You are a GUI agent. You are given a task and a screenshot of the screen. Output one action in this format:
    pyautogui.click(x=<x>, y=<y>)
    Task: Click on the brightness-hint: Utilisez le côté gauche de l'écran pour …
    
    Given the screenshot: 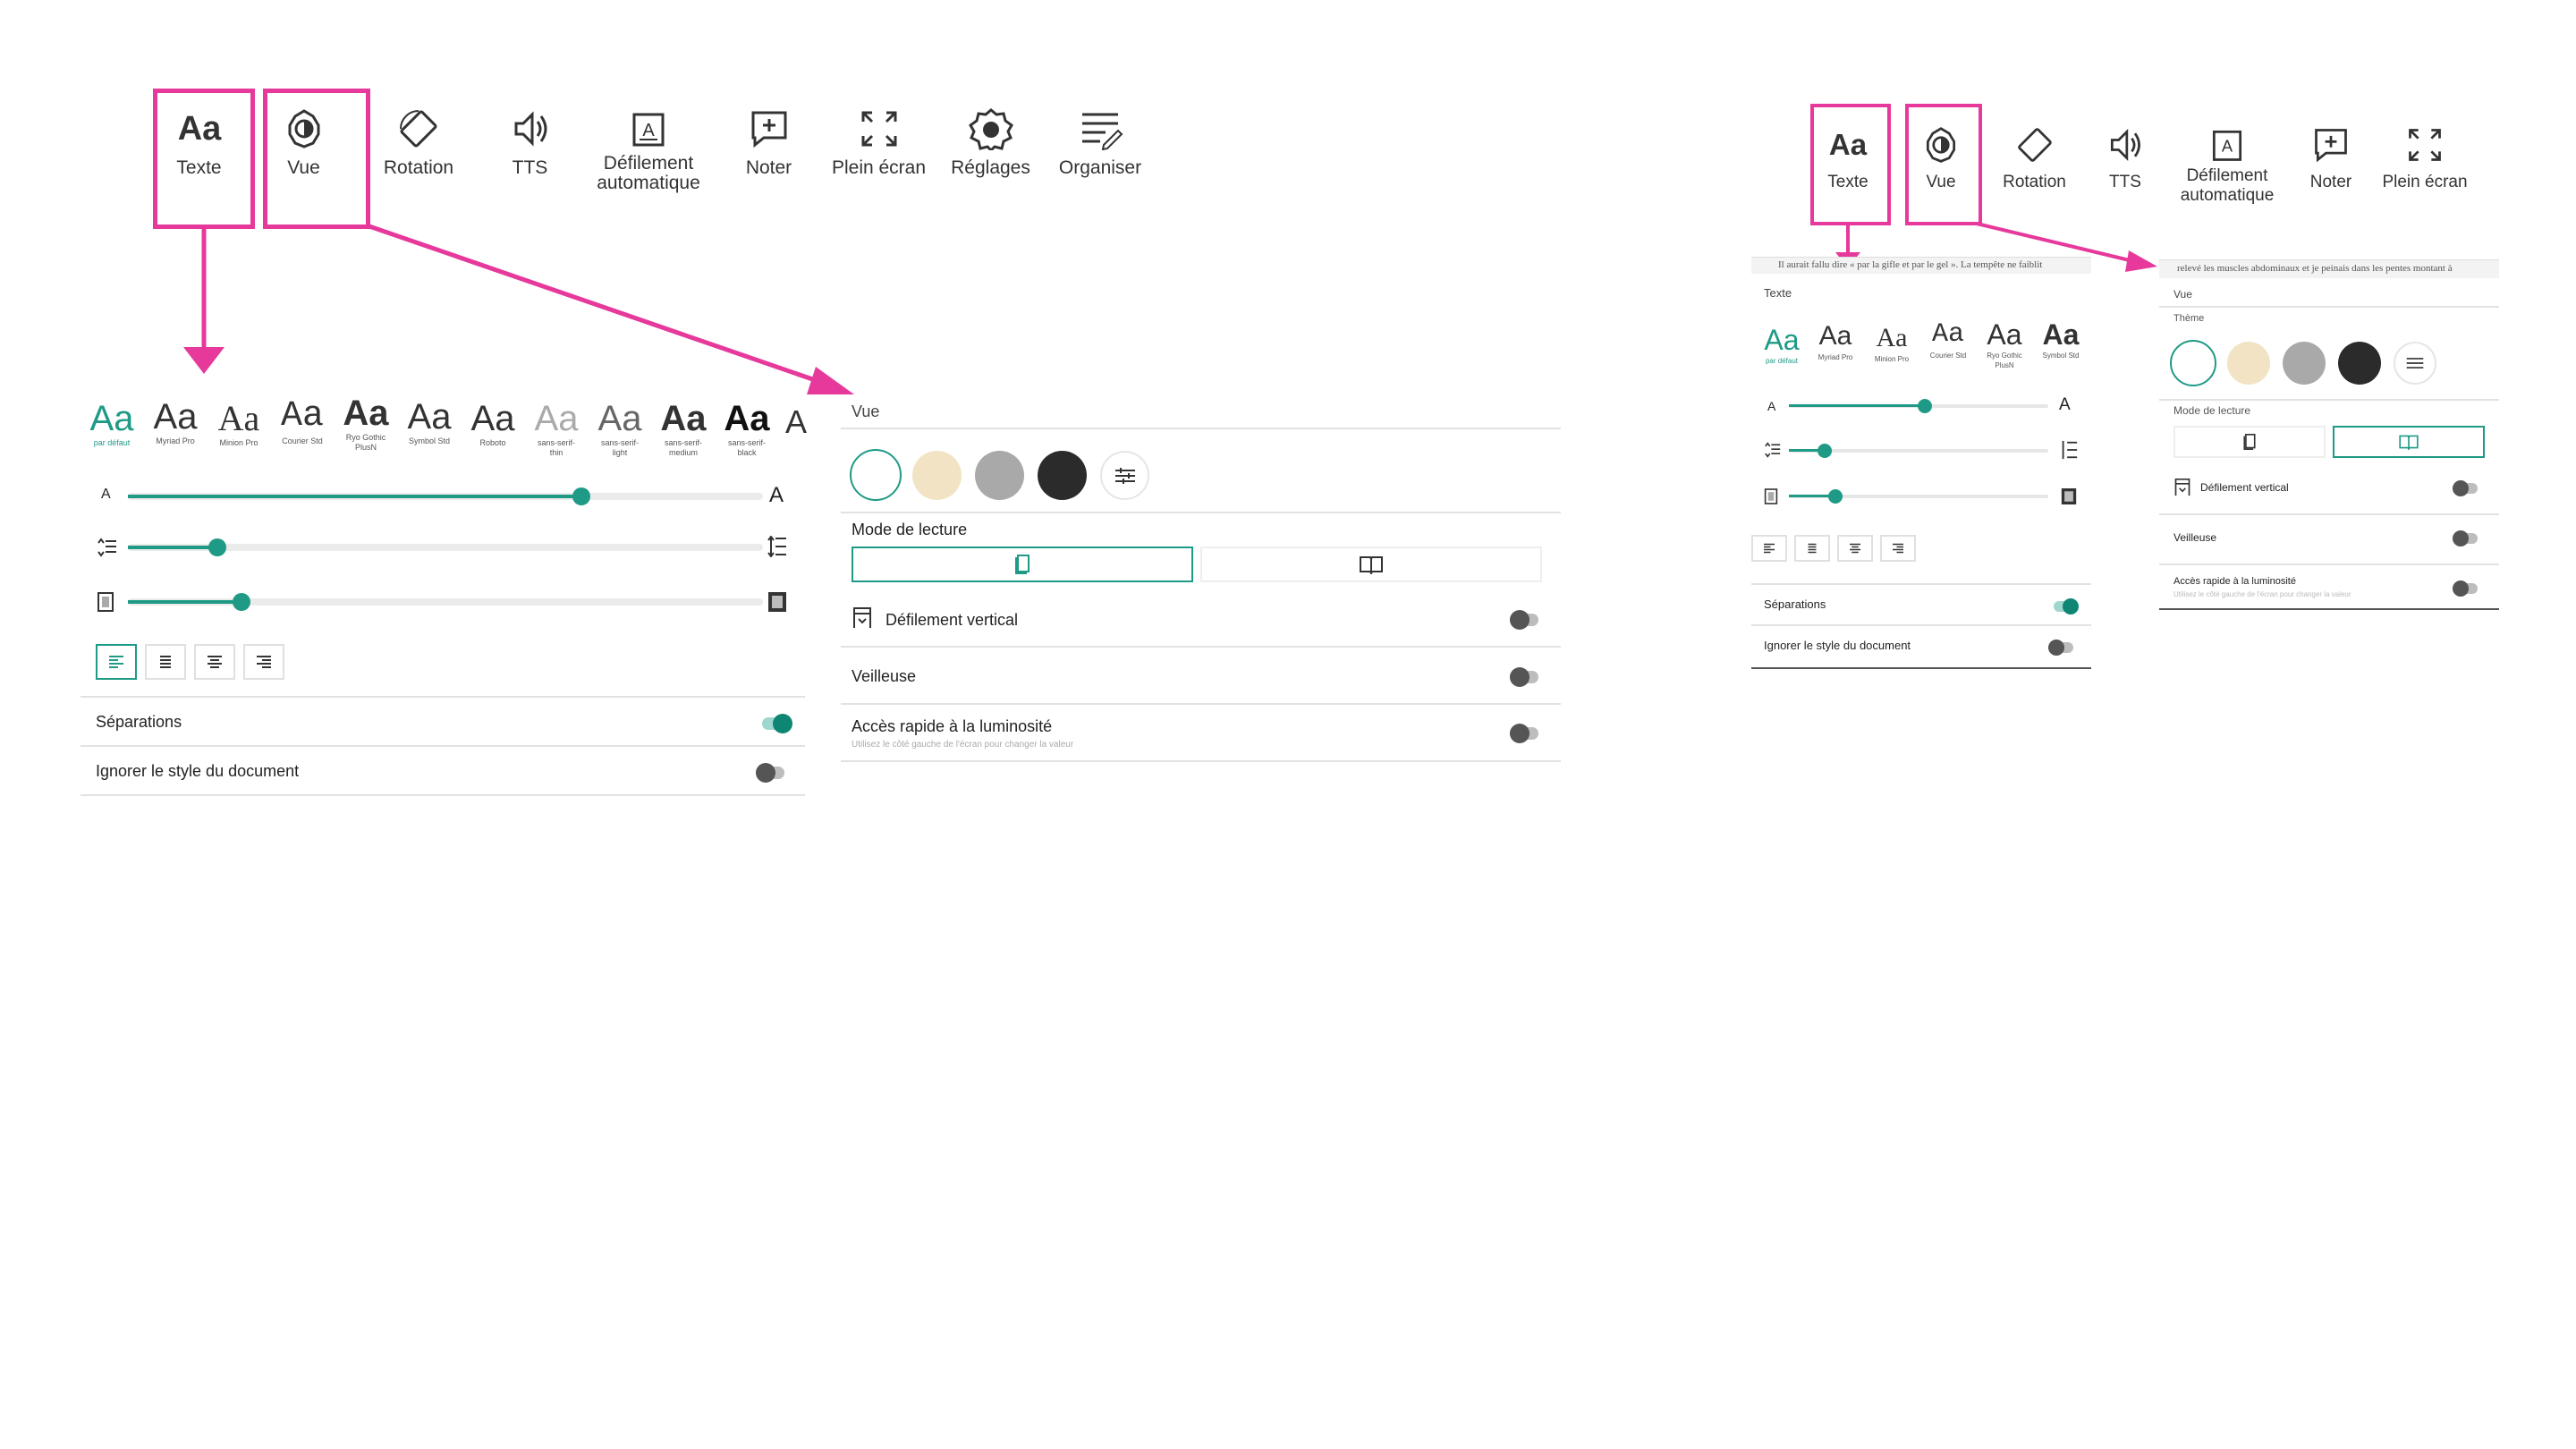 What is the action you would take?
    pyautogui.click(x=963, y=745)
    